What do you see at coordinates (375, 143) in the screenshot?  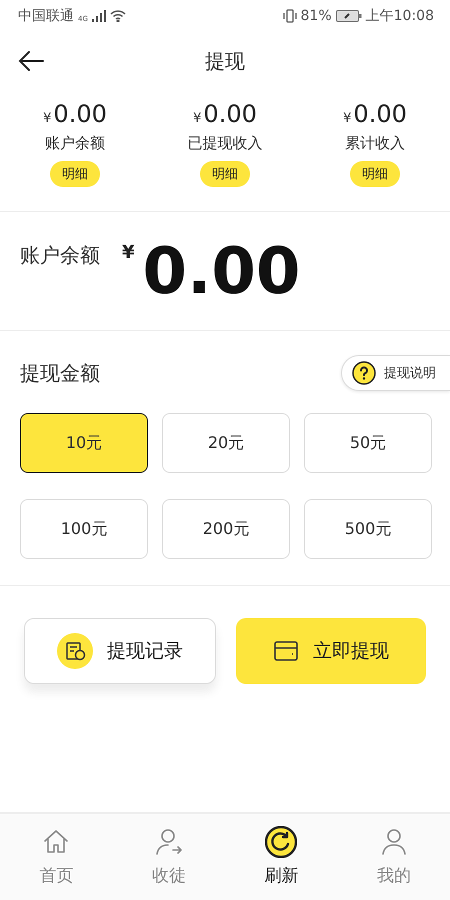 I see `stat-label: 累计收入` at bounding box center [375, 143].